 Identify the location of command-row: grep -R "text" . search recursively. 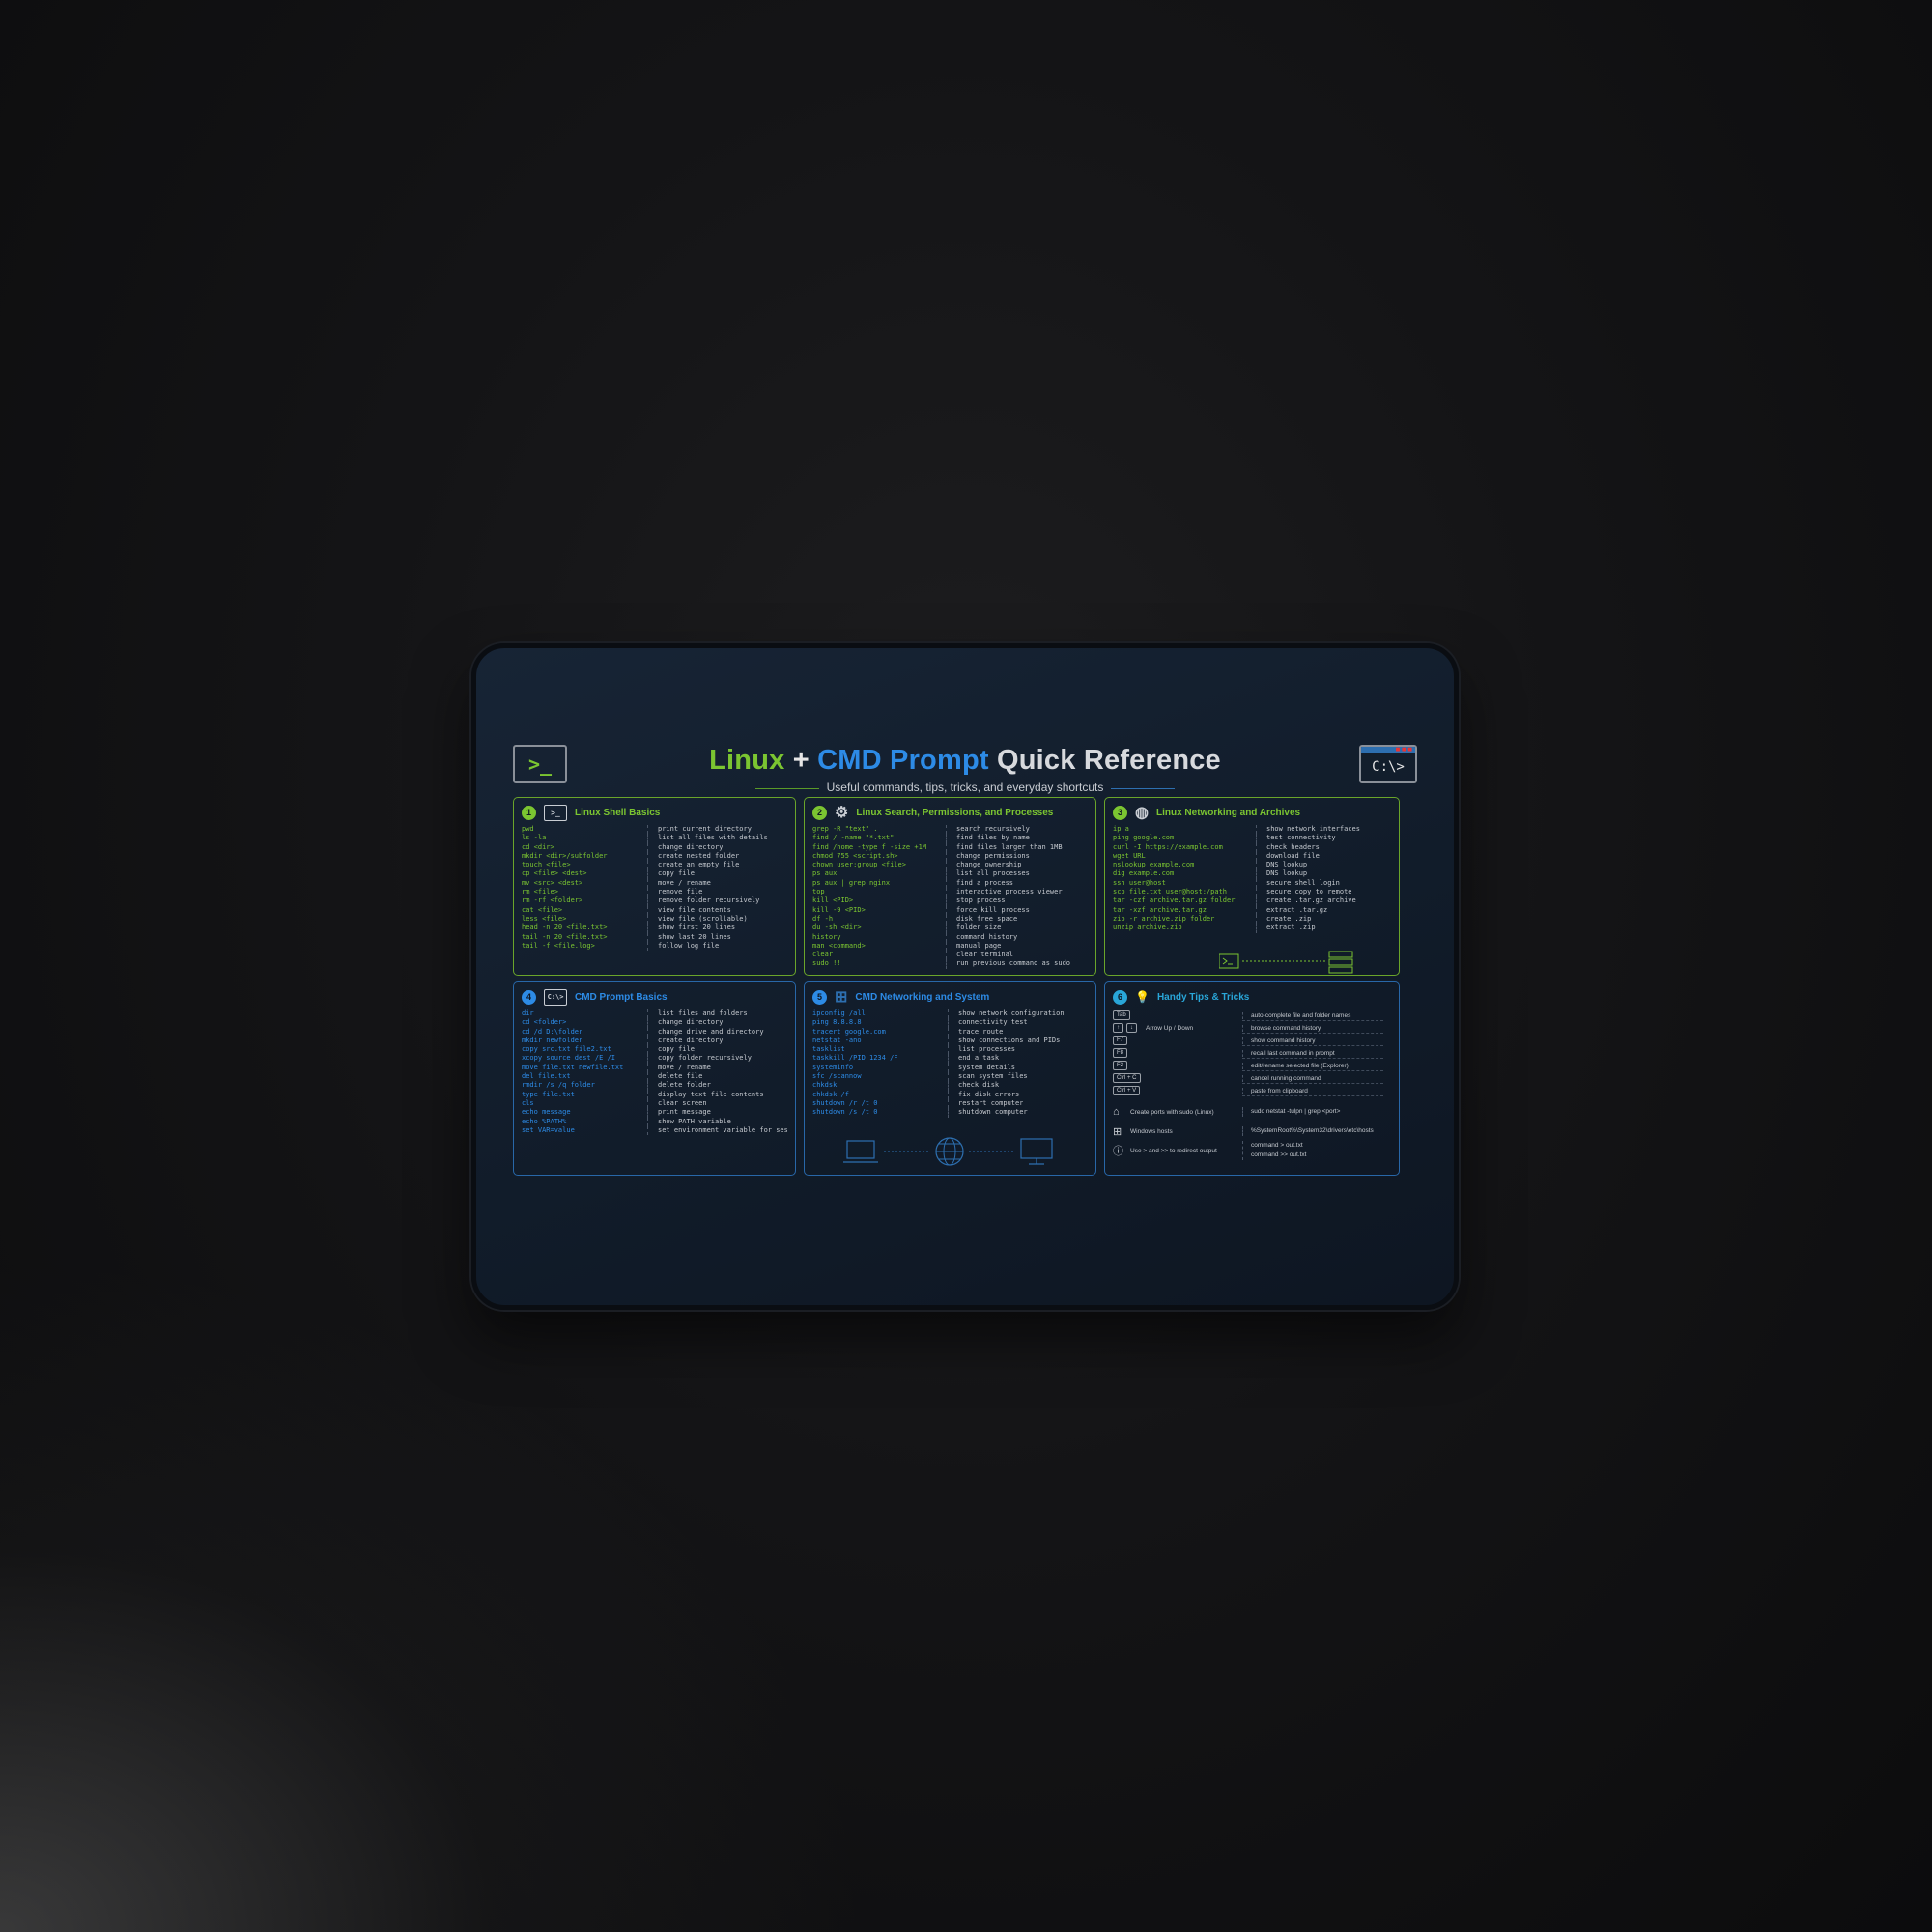
(950, 830).